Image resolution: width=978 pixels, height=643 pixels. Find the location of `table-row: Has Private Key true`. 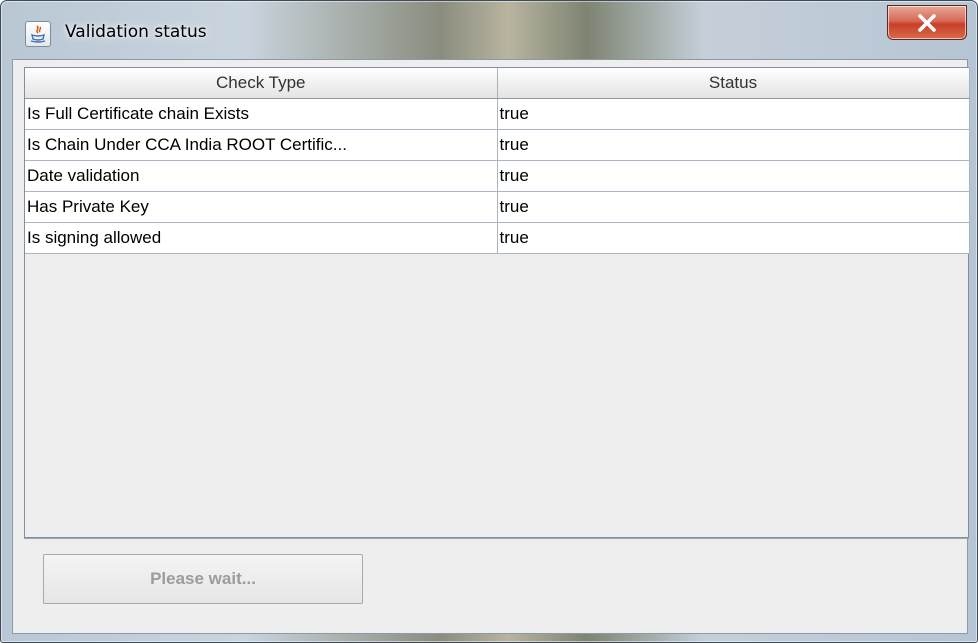

table-row: Has Private Key true is located at coordinates (497, 207).